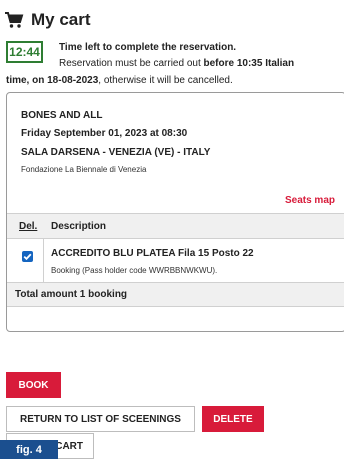 The width and height of the screenshot is (344, 459). Describe the element at coordinates (14, 20) in the screenshot. I see `cart-icon` at that location.